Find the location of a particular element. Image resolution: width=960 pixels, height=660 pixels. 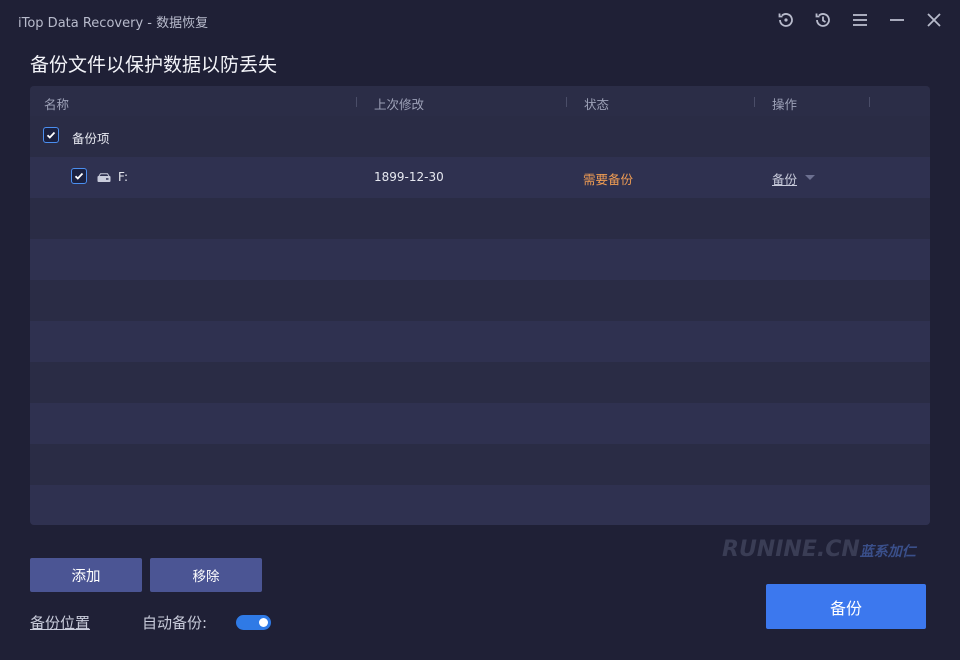

close-icon is located at coordinates (933, 20).